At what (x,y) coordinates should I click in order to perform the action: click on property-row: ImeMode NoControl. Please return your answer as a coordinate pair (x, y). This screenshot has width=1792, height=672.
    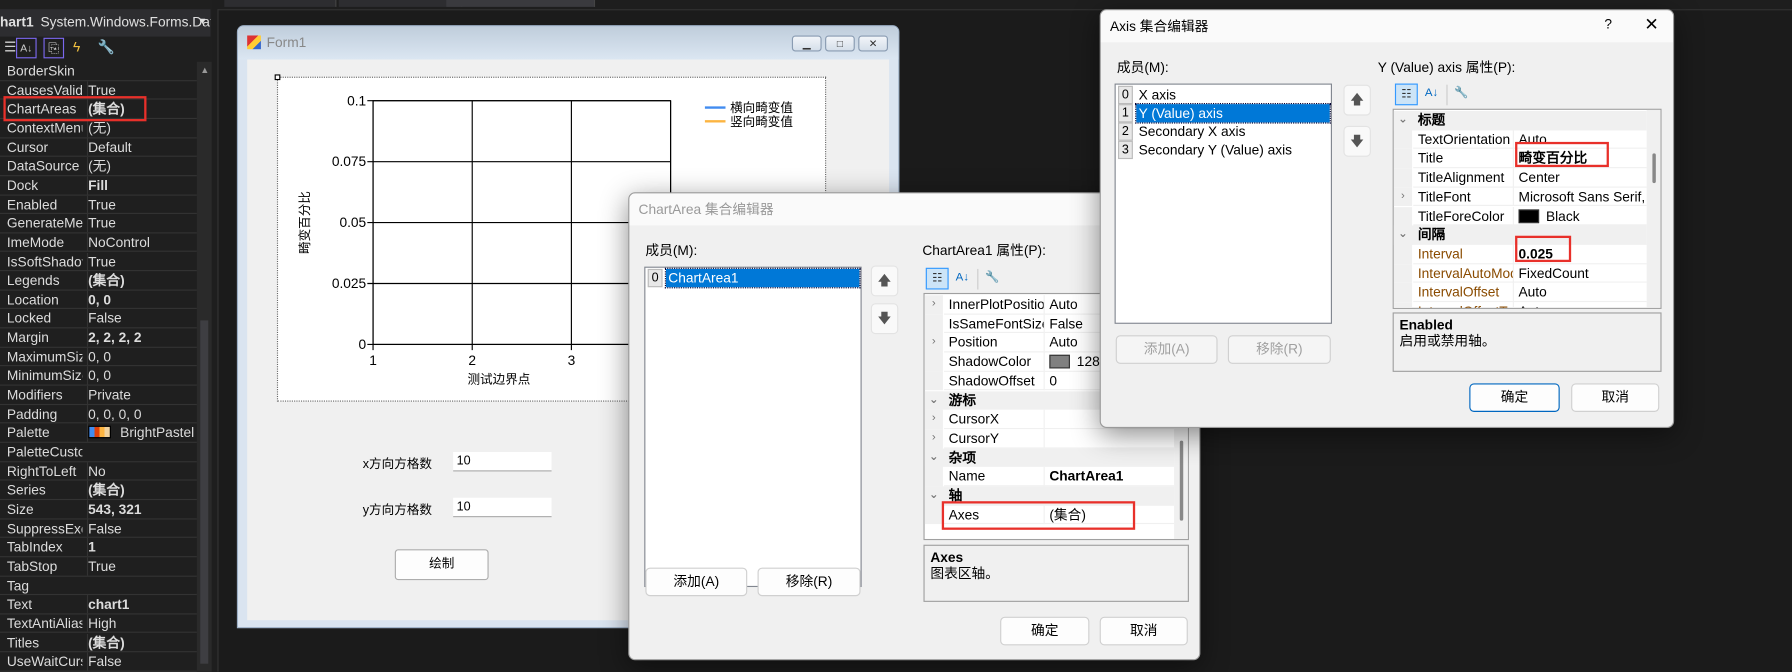
    Looking at the image, I should click on (98, 243).